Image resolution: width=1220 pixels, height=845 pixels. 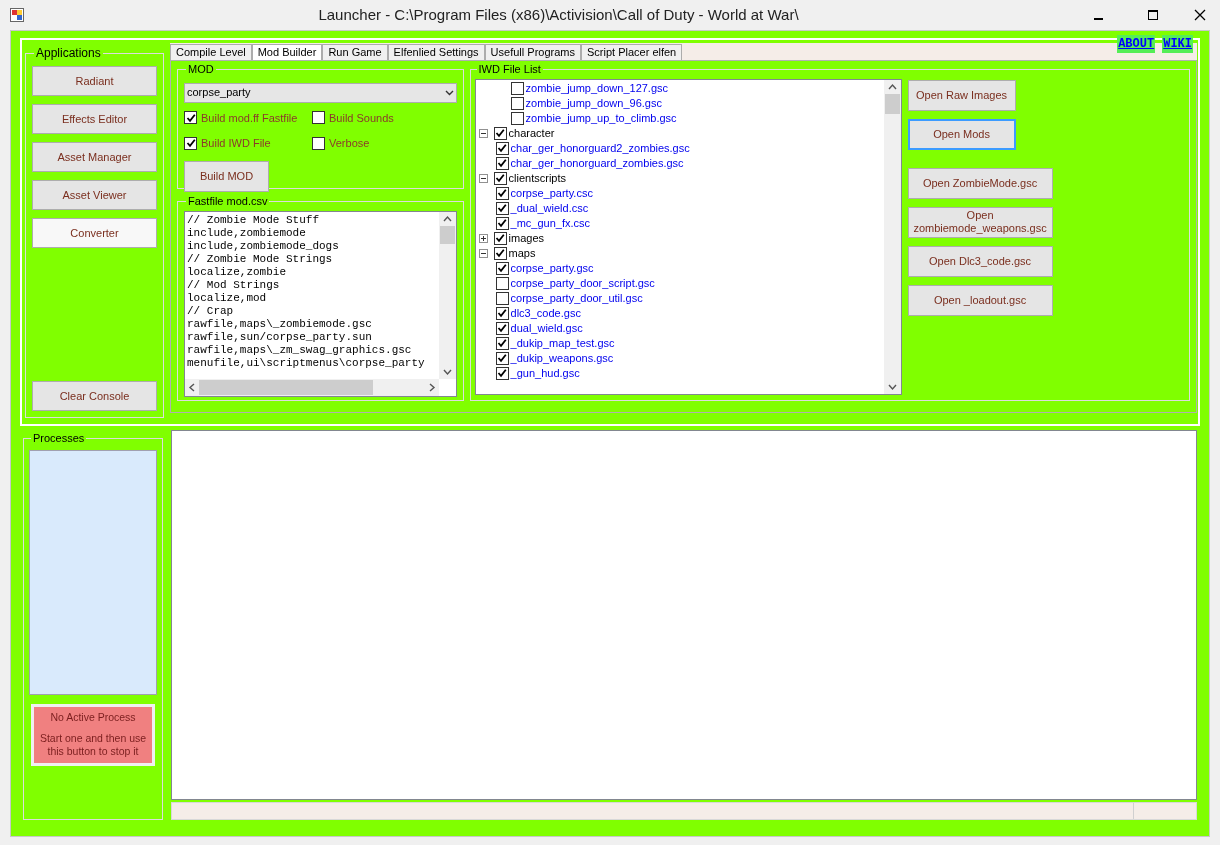 I want to click on code-line: rawfile,maps\_zm_swag_graphics.gsc, so click(x=300, y=350).